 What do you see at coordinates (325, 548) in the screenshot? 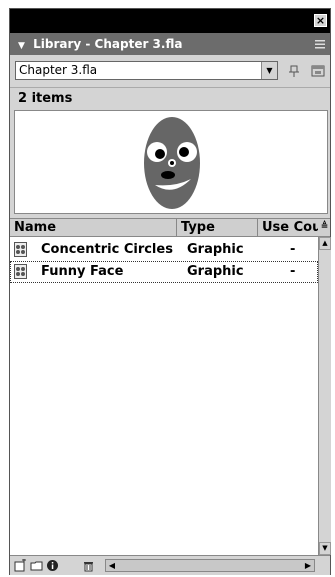
I see `scroll-down-icon: ▼` at bounding box center [325, 548].